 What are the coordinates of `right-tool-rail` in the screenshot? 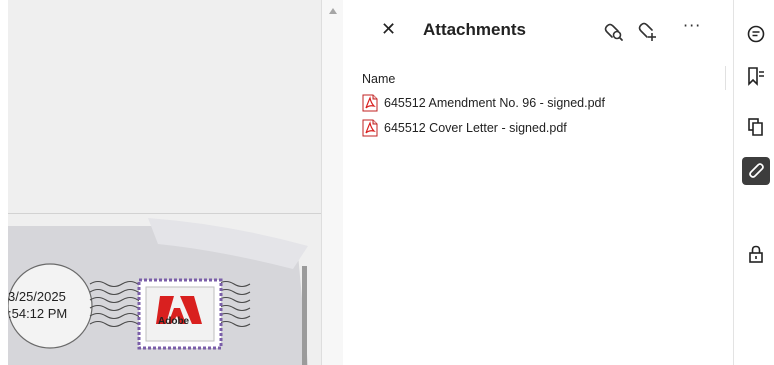 It's located at (754, 182).